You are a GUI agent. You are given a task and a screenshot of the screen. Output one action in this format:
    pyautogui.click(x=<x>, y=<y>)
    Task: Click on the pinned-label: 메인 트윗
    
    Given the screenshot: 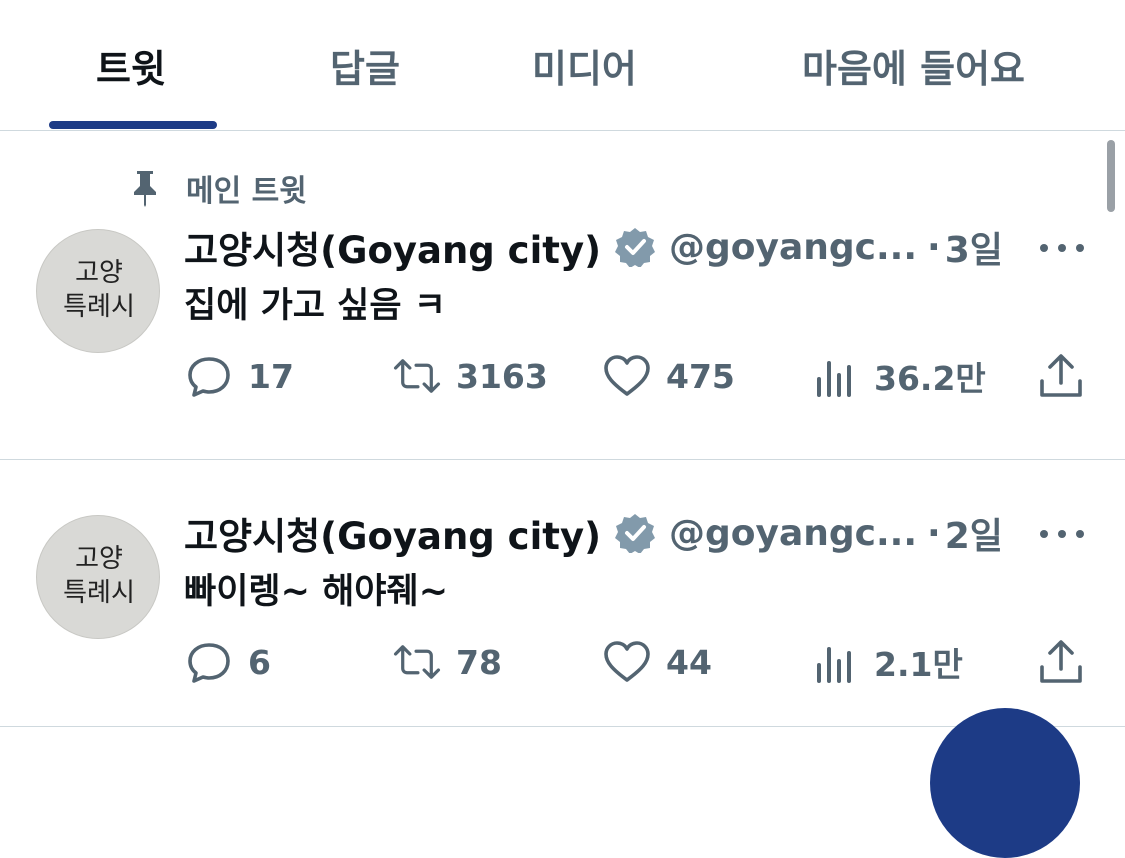 What is the action you would take?
    pyautogui.click(x=246, y=191)
    